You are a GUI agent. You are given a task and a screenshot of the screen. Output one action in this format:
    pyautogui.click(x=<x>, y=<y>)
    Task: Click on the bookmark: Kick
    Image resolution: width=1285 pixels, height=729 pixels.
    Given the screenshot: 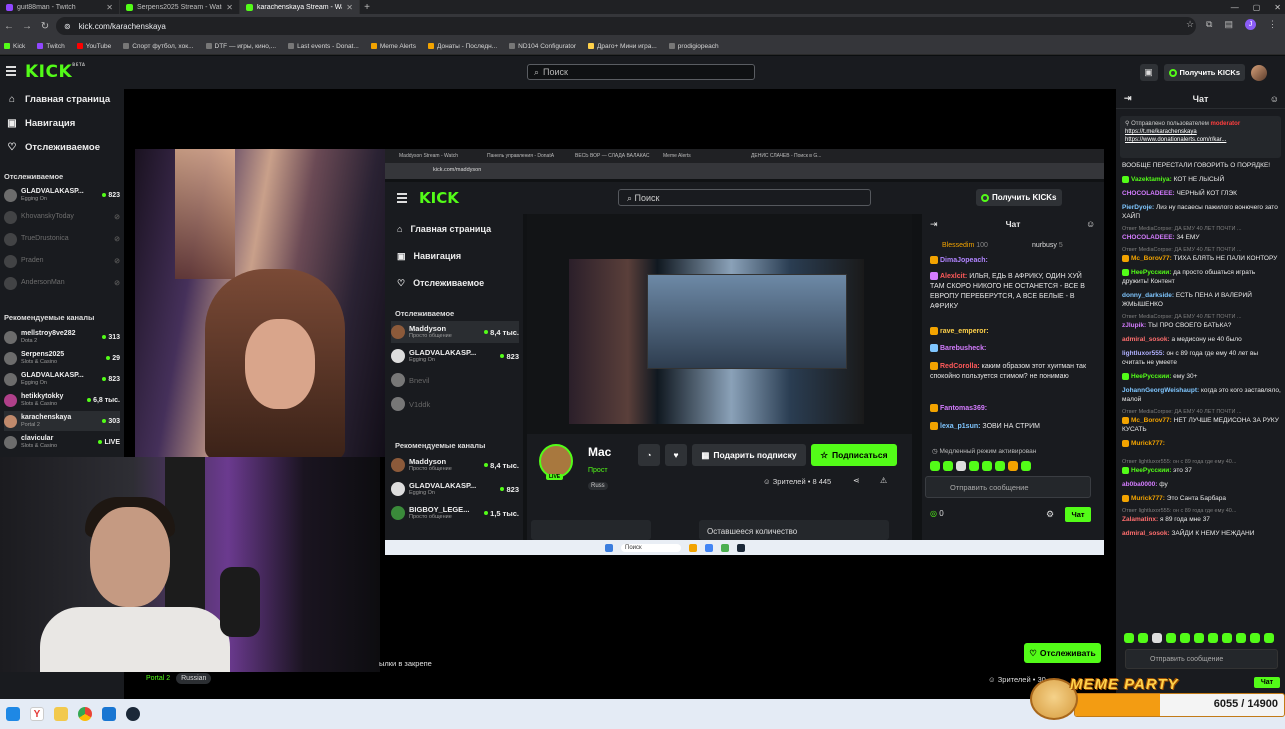 What is the action you would take?
    pyautogui.click(x=14, y=46)
    